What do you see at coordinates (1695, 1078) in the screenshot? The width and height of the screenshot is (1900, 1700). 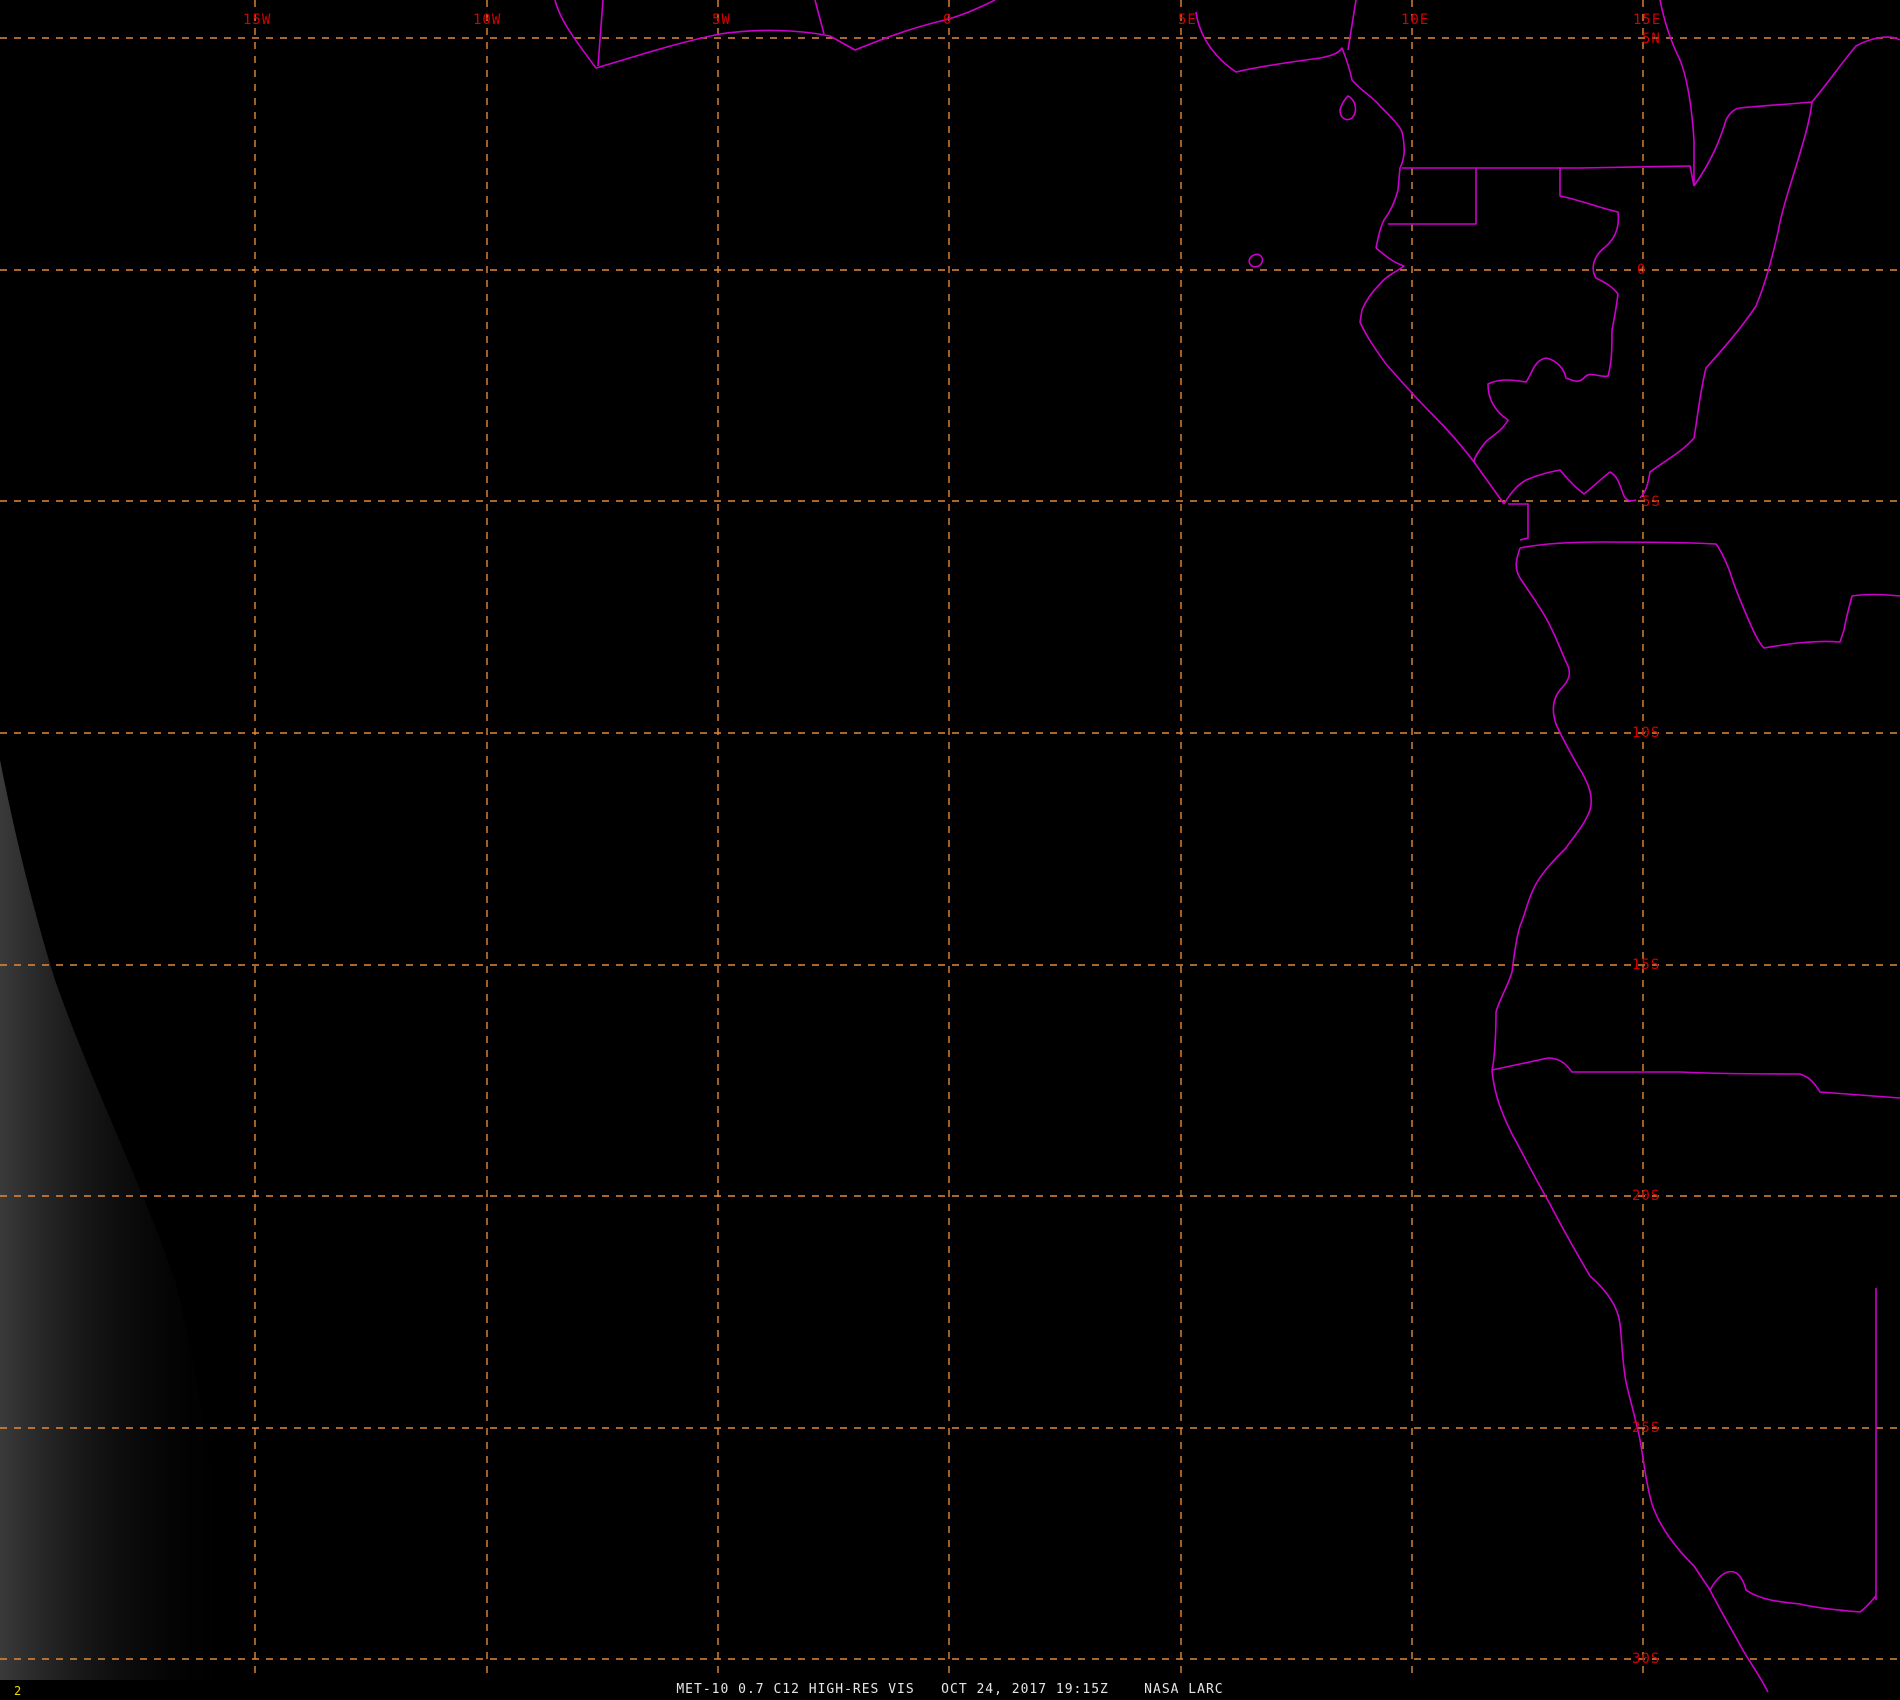 I see `namibia-north-border` at bounding box center [1695, 1078].